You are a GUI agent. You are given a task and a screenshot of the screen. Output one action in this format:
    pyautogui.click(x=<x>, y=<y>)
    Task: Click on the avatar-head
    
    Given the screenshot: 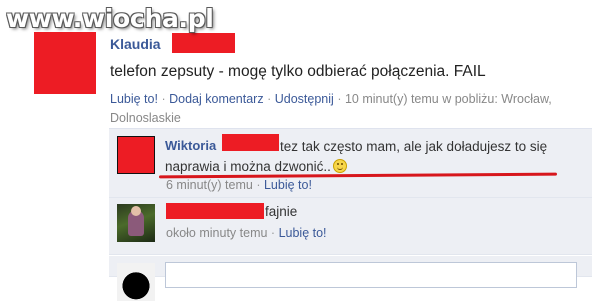 What is the action you would take?
    pyautogui.click(x=136, y=211)
    